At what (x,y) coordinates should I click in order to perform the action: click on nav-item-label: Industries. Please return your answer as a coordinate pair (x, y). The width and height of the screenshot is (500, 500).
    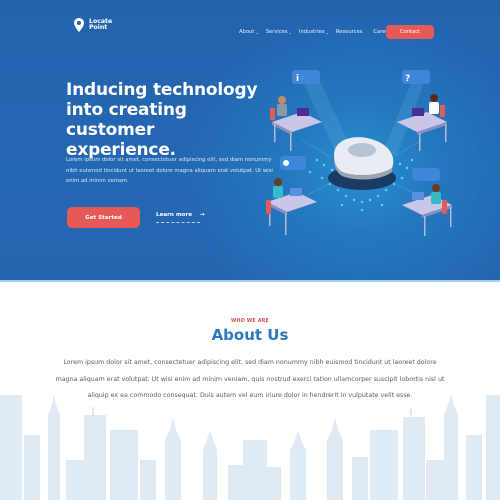
    Looking at the image, I should click on (311, 32).